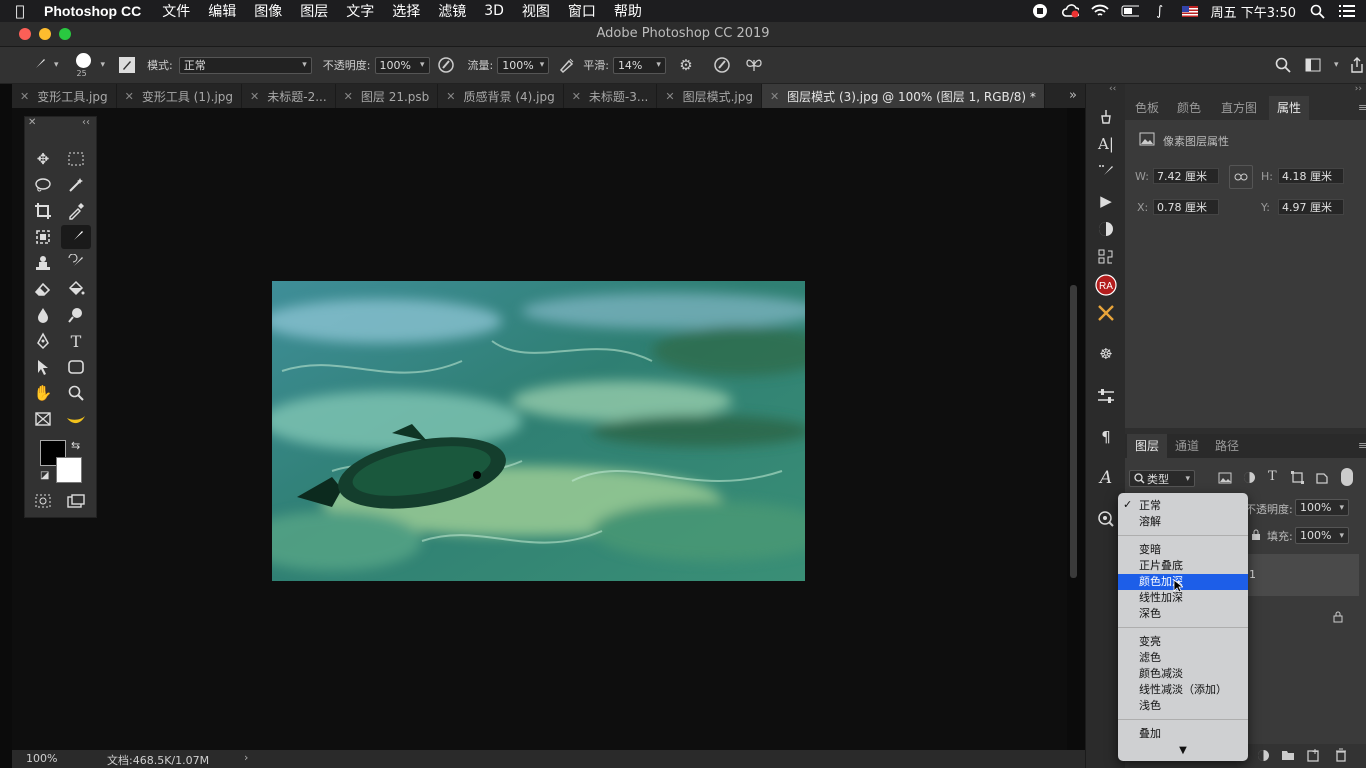  What do you see at coordinates (76, 237) in the screenshot?
I see `brush-tool-icon` at bounding box center [76, 237].